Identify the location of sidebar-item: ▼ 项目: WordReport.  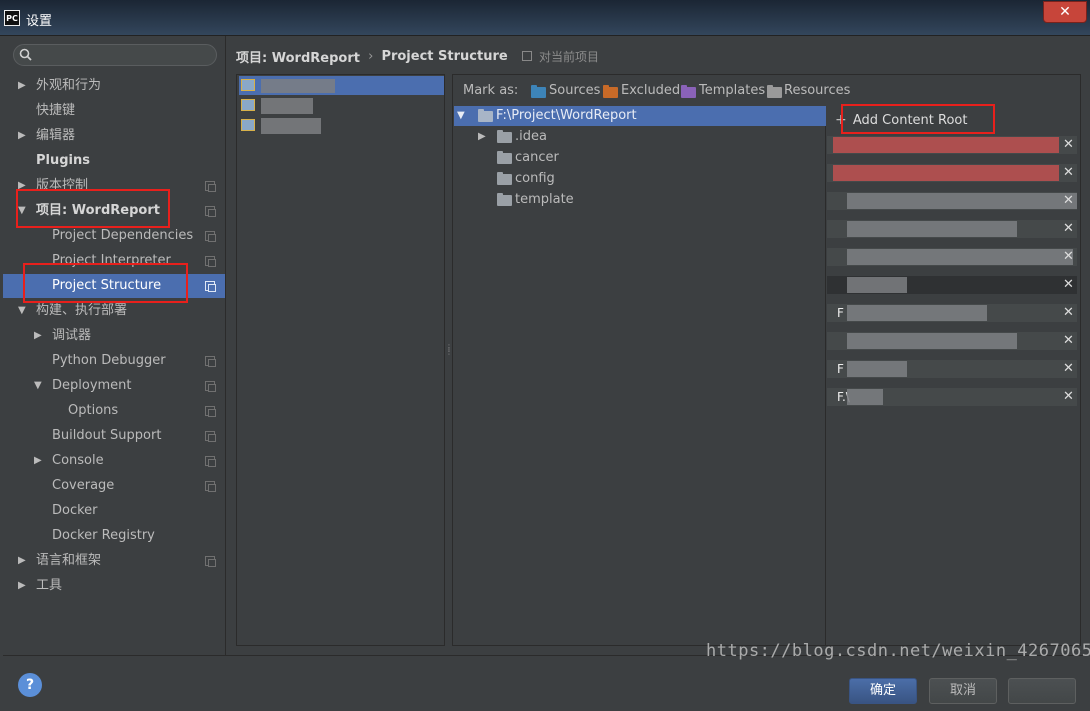
(114, 211).